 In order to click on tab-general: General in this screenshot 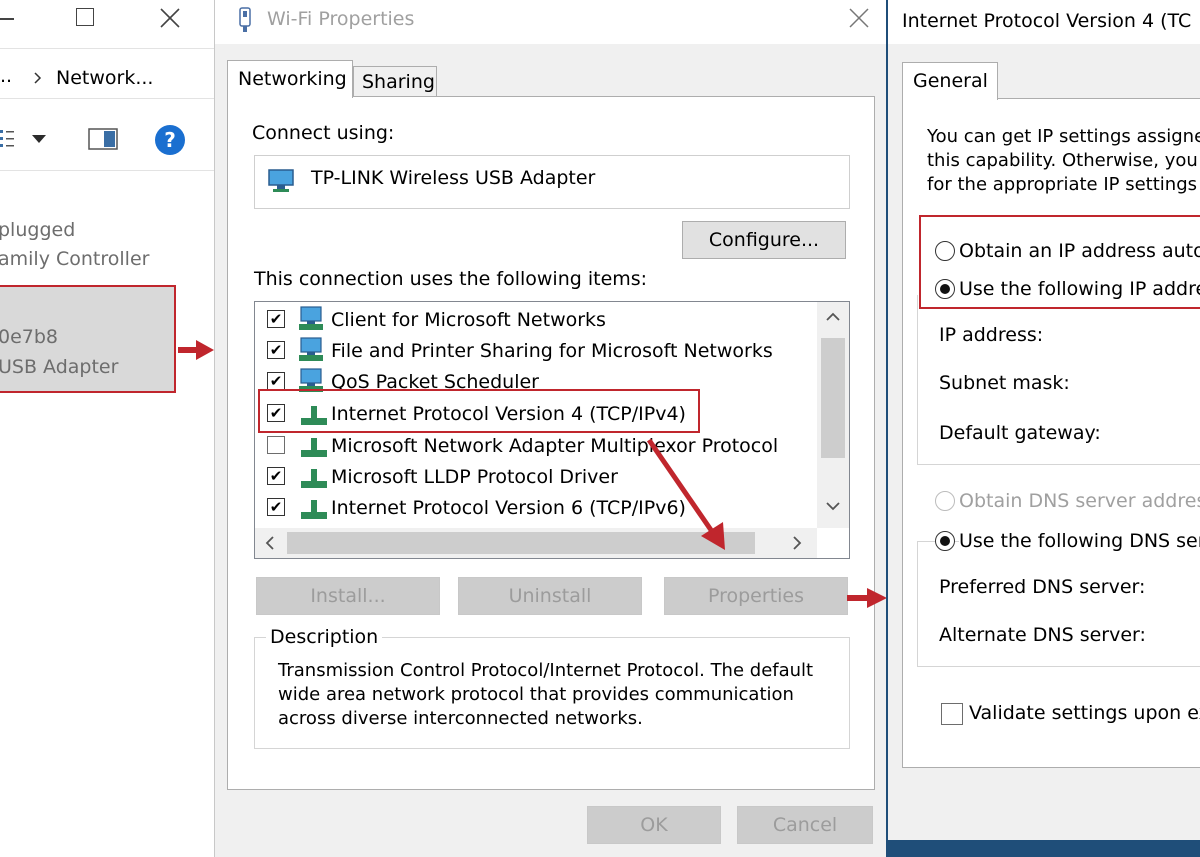, I will do `click(950, 81)`.